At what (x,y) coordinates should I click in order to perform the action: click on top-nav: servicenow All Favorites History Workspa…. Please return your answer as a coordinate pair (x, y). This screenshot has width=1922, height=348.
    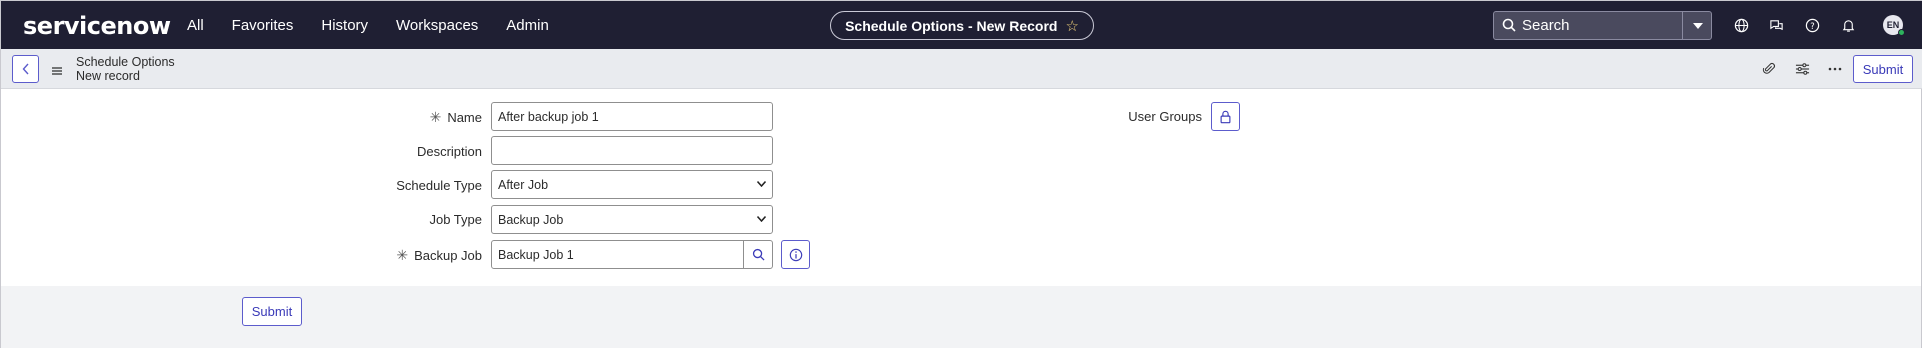
    Looking at the image, I should click on (961, 25).